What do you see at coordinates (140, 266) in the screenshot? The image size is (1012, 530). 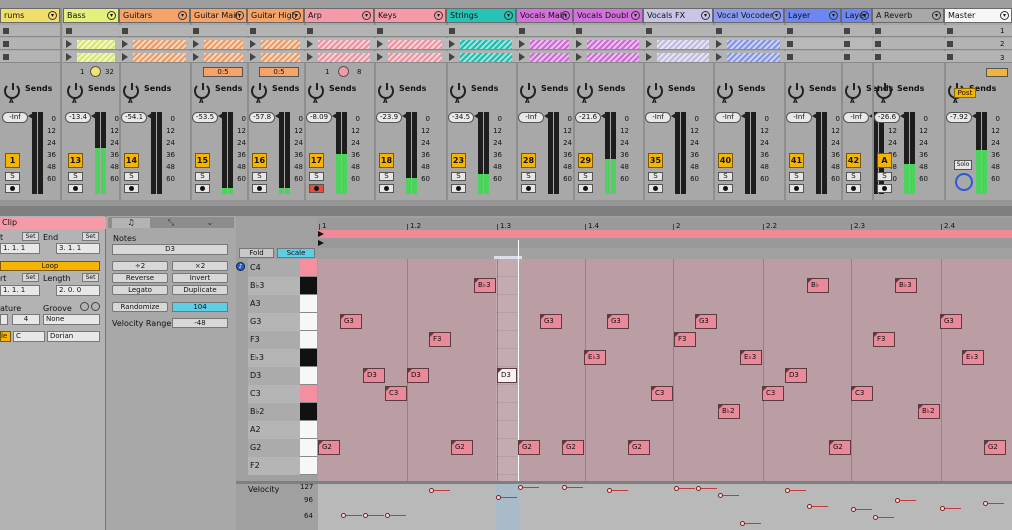 I see `halve-button: ÷2` at bounding box center [140, 266].